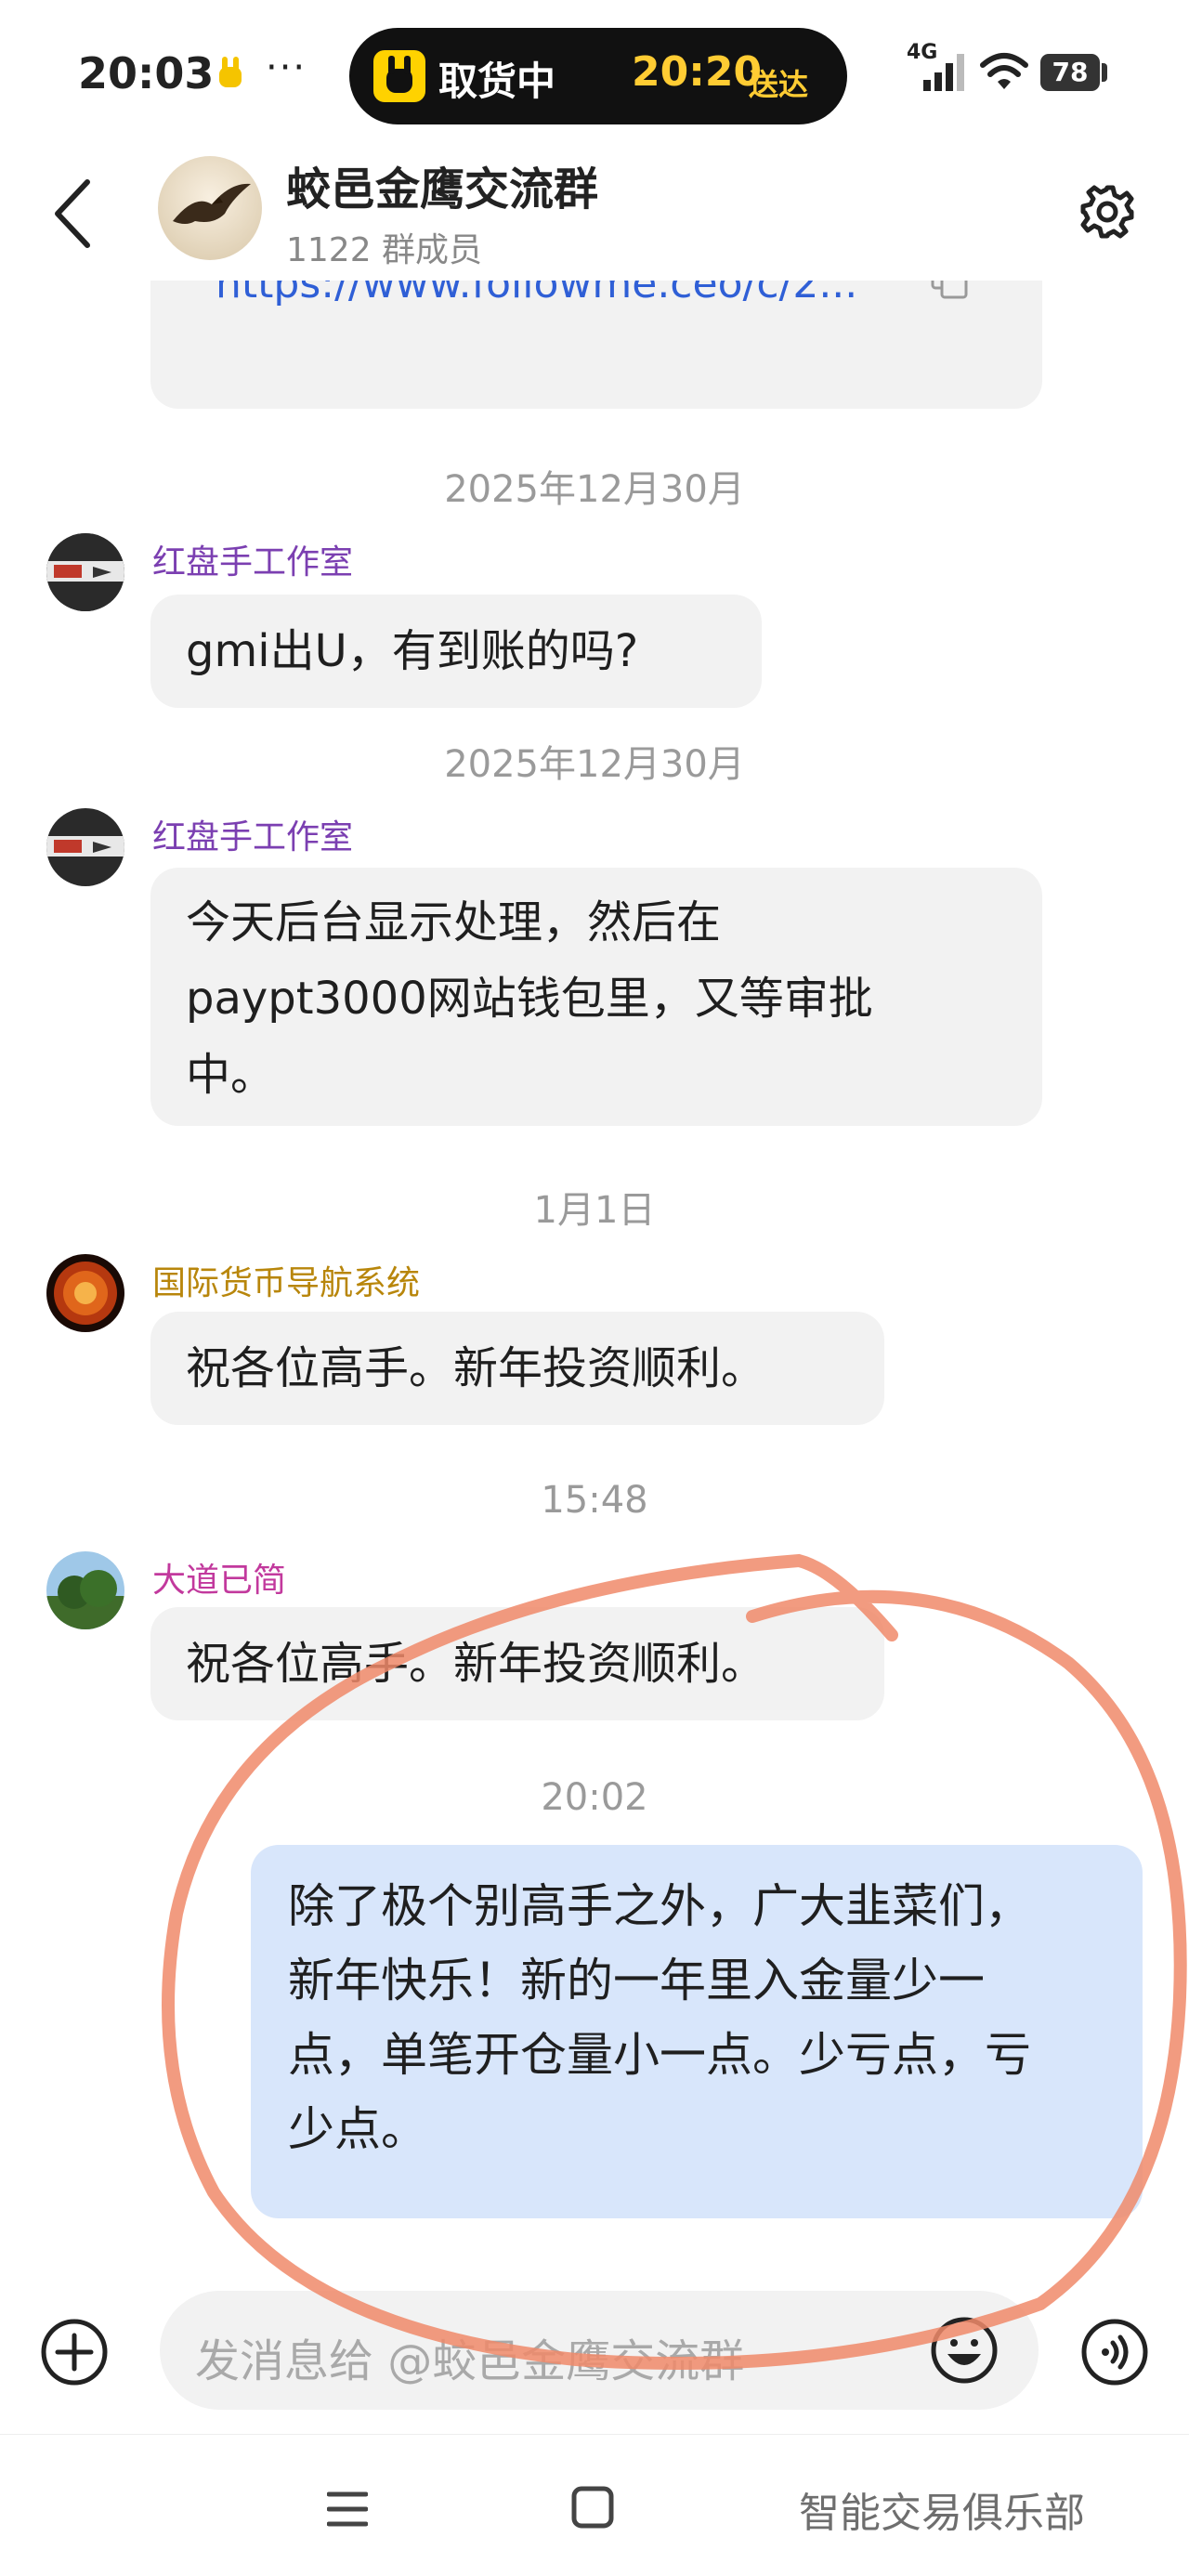 The height and width of the screenshot is (2576, 1189). I want to click on message-timestamp: 15:48, so click(594, 1500).